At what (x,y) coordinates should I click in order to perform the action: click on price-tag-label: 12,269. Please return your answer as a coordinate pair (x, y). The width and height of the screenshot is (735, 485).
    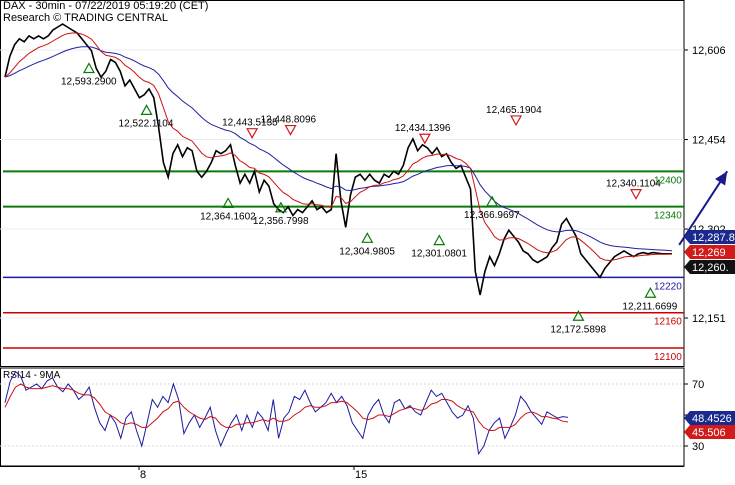
    Looking at the image, I should click on (709, 253).